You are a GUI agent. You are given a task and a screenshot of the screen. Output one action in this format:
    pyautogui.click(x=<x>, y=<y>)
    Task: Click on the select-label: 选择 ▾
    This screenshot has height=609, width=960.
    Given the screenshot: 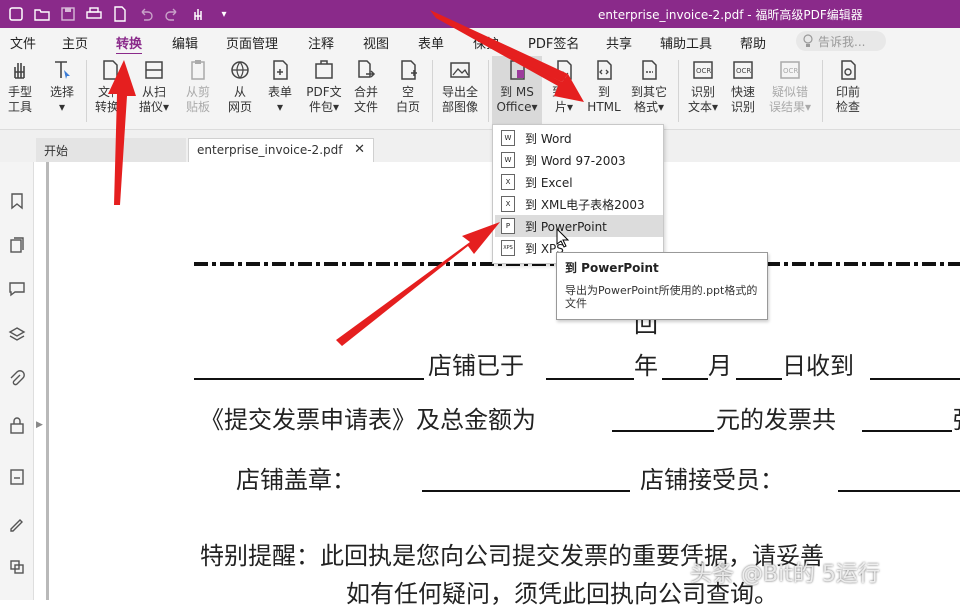 What is the action you would take?
    pyautogui.click(x=61, y=99)
    